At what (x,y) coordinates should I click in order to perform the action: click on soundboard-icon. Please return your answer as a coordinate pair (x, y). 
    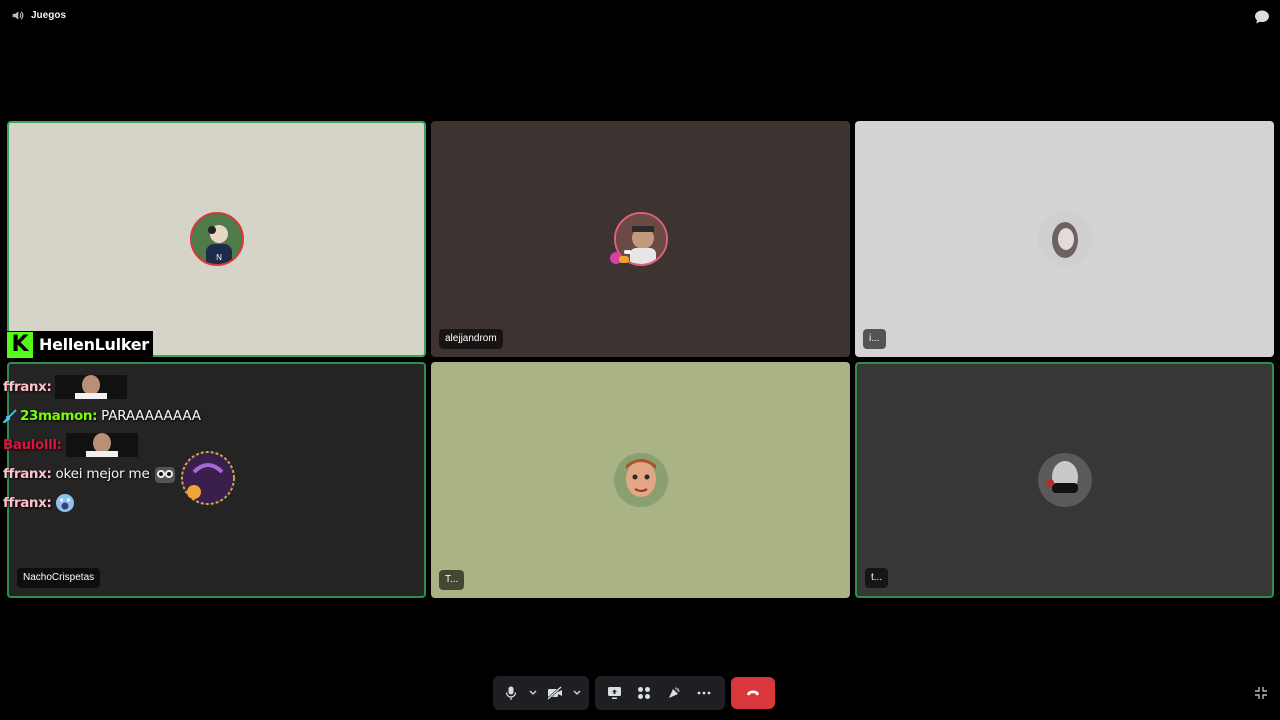
    Looking at the image, I should click on (674, 692).